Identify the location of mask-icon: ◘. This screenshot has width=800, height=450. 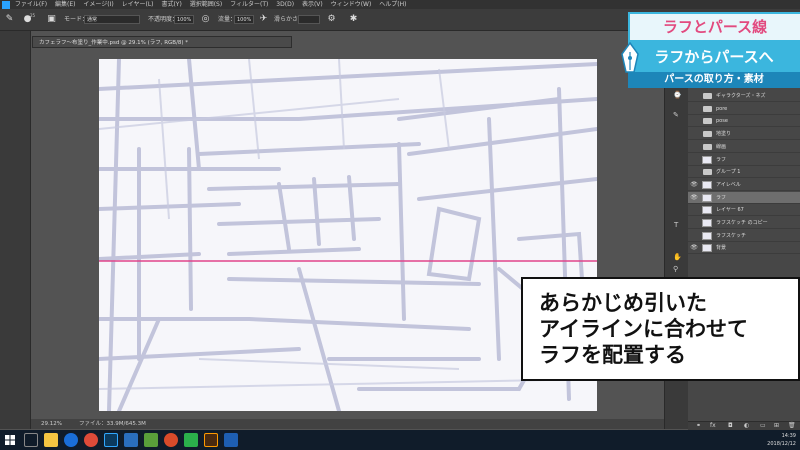
(730, 426).